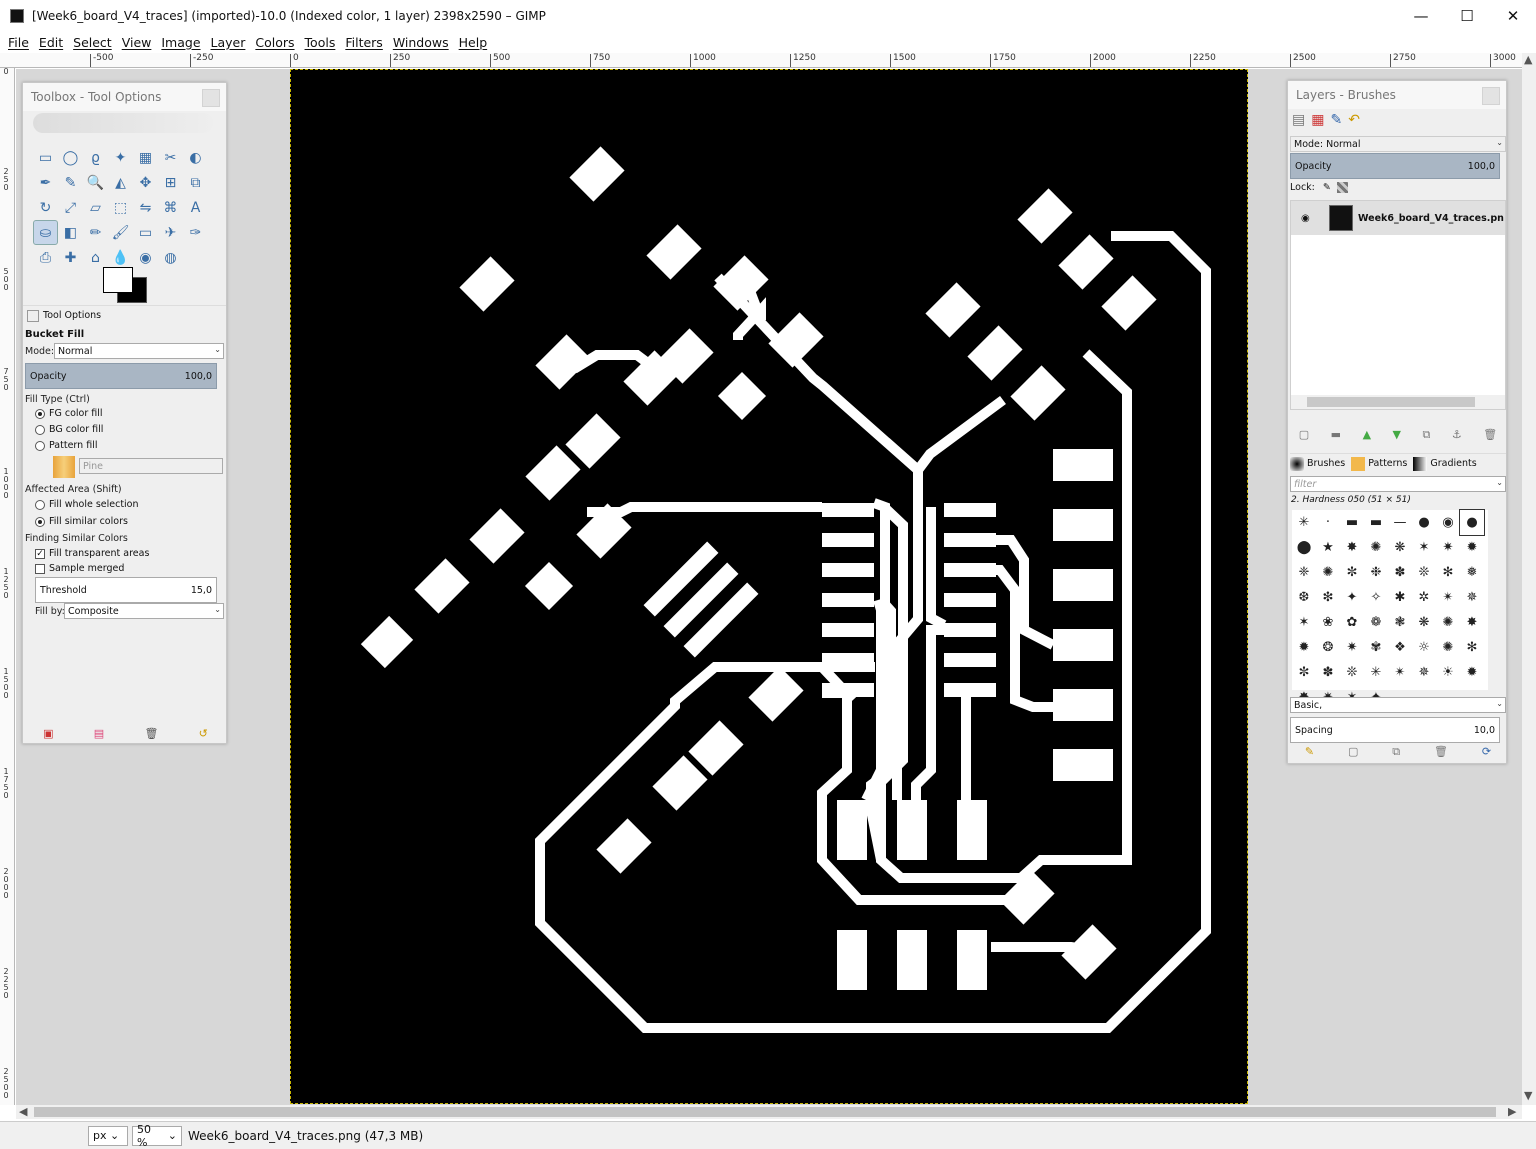 This screenshot has width=1536, height=1149. Describe the element at coordinates (95, 207) in the screenshot. I see `shear-tool-icon: ▱` at that location.